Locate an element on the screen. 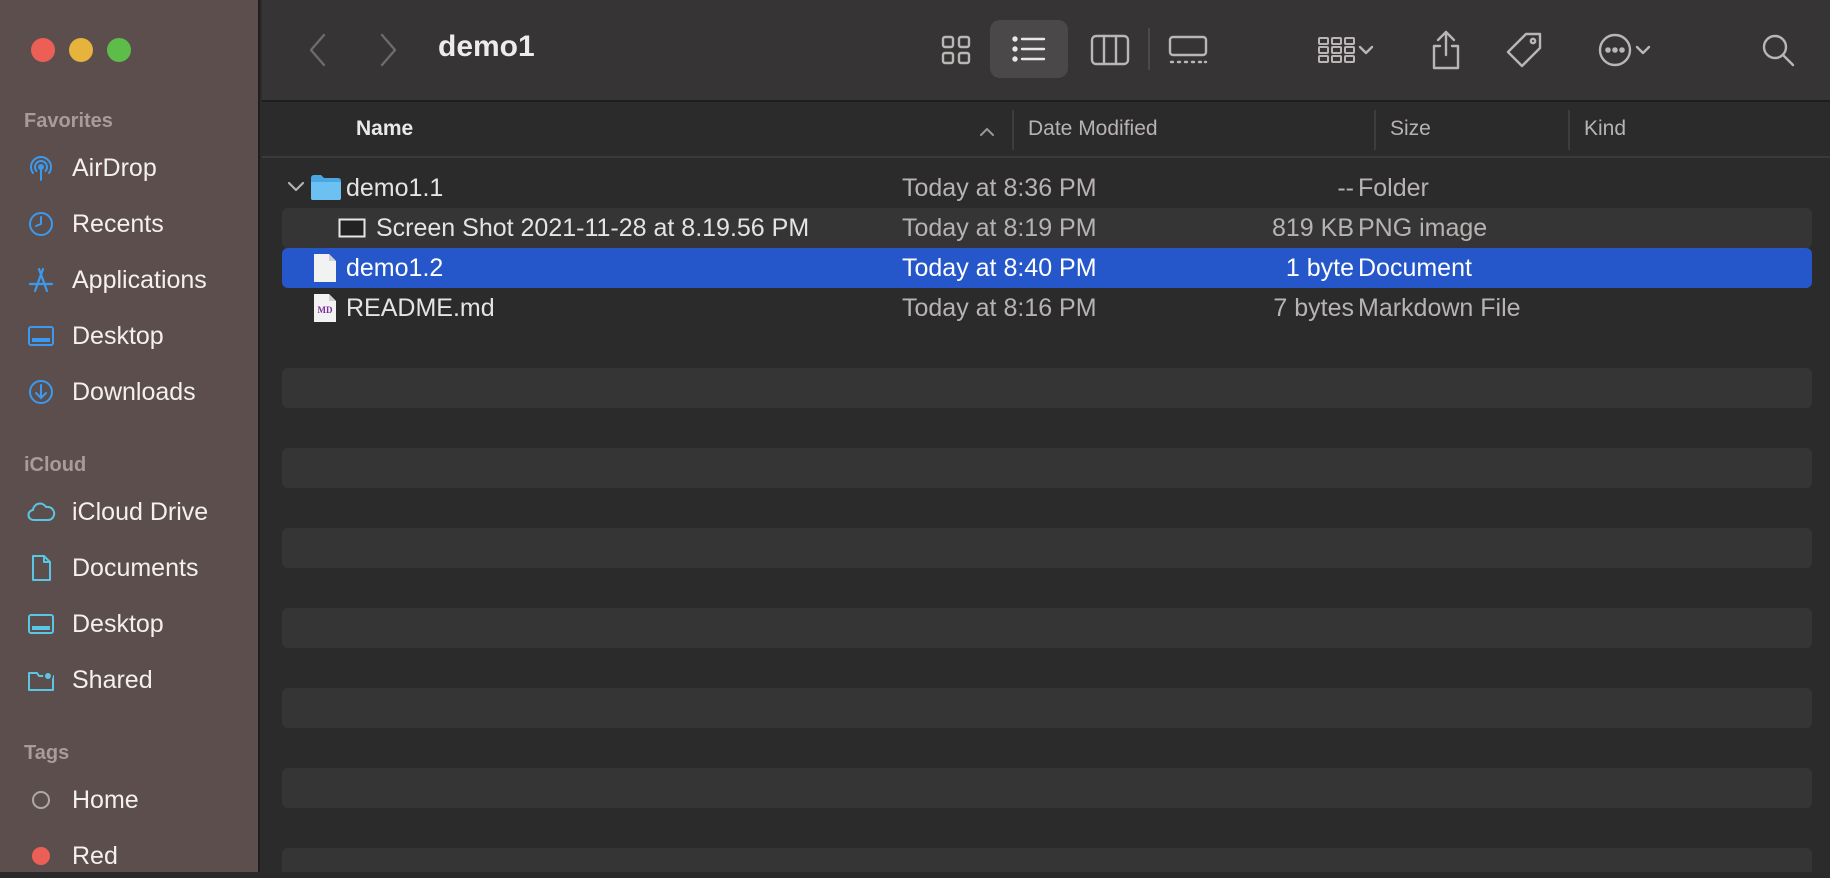 The image size is (1830, 878). chevron-right-icon is located at coordinates (388, 50).